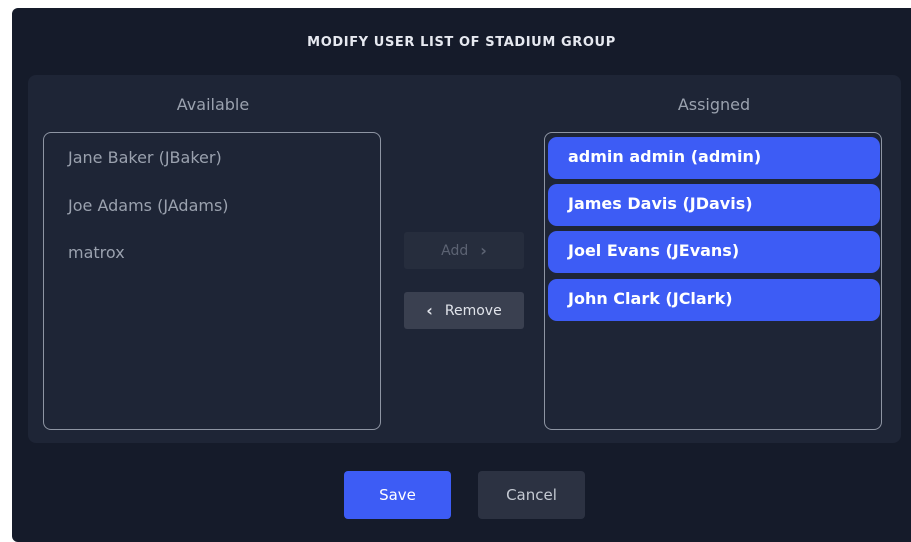  What do you see at coordinates (483, 250) in the screenshot?
I see `chevron-right-icon: ›` at bounding box center [483, 250].